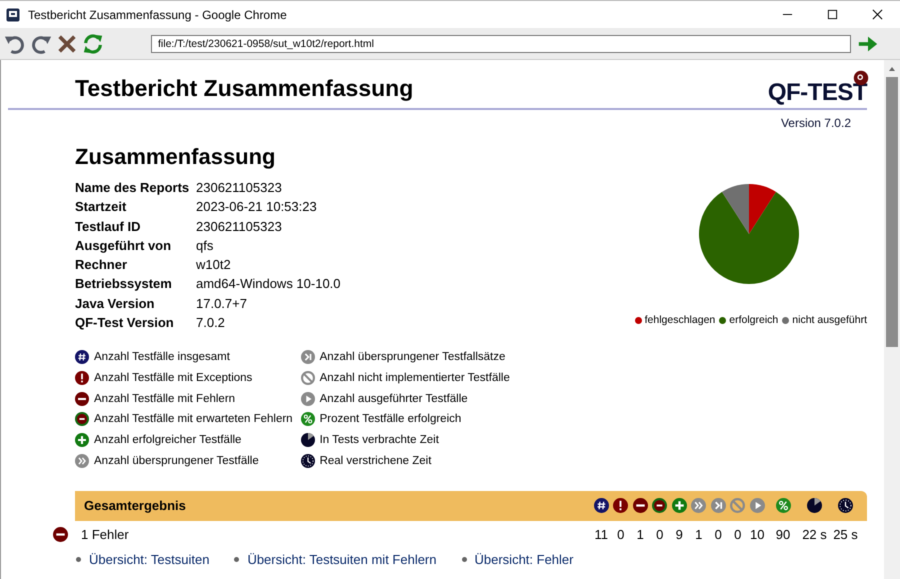 The image size is (900, 579). What do you see at coordinates (13, 15) in the screenshot?
I see `app-icon` at bounding box center [13, 15].